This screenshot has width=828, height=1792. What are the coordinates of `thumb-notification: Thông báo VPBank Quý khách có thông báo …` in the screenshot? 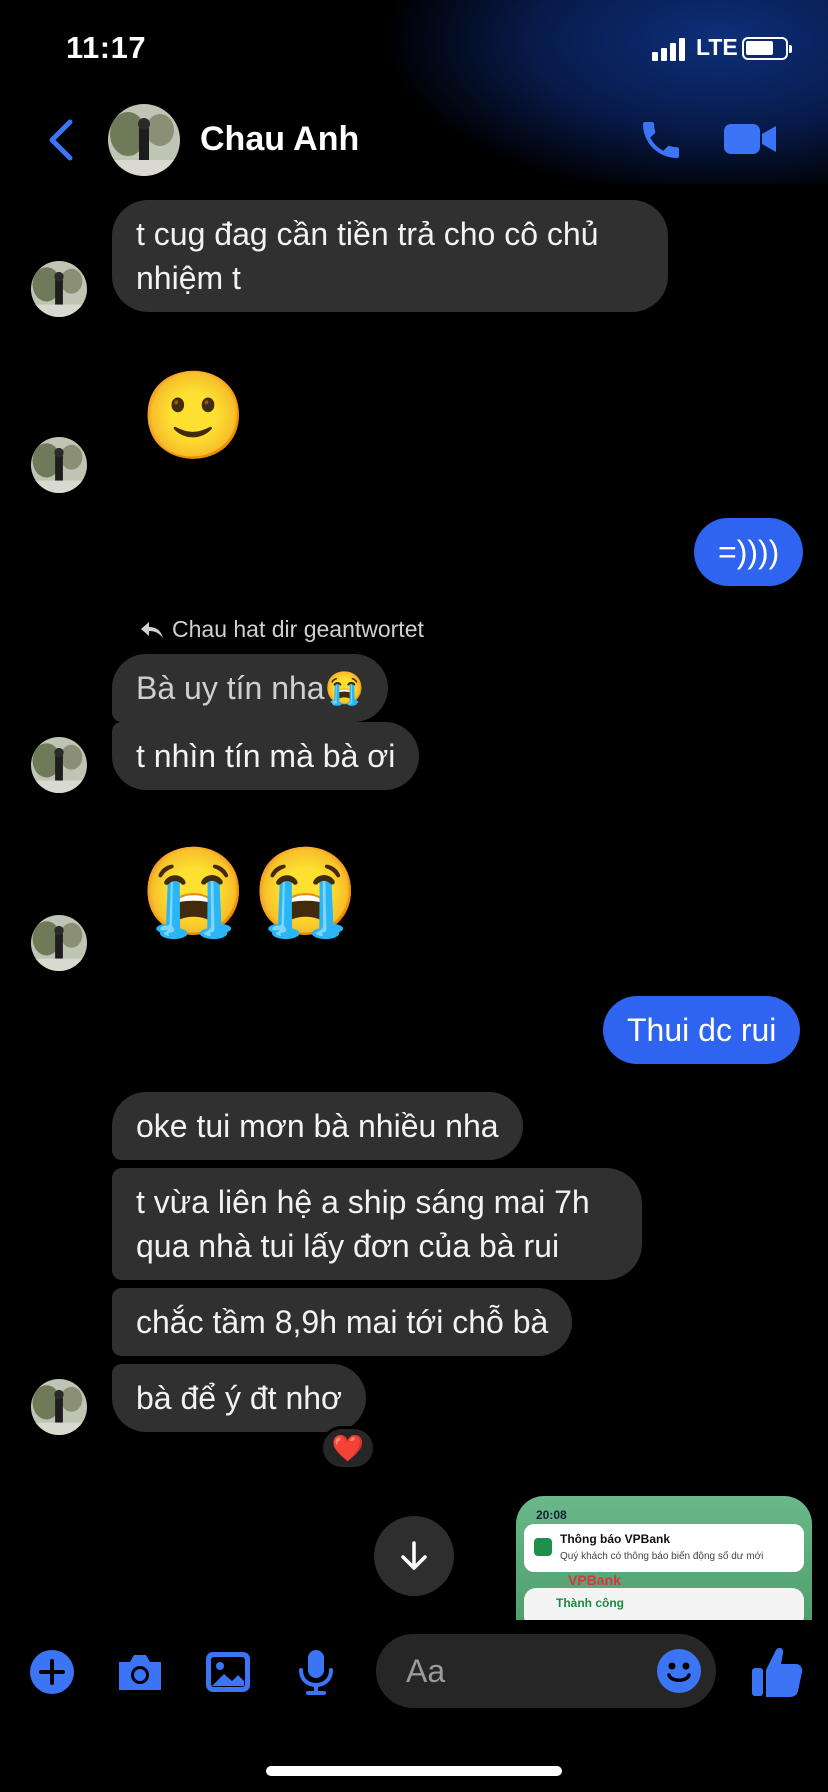 It's located at (664, 1548).